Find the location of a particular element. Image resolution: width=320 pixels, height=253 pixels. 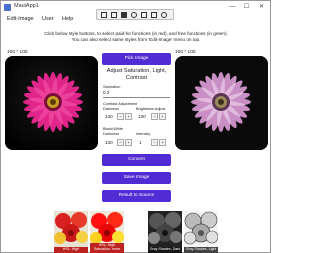

intensity-minus-button: − is located at coordinates (154, 142).